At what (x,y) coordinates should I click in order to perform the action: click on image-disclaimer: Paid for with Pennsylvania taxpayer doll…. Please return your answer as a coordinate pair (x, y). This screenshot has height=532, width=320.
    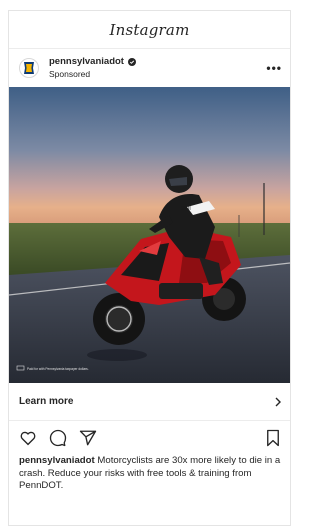
    Looking at the image, I should click on (58, 369).